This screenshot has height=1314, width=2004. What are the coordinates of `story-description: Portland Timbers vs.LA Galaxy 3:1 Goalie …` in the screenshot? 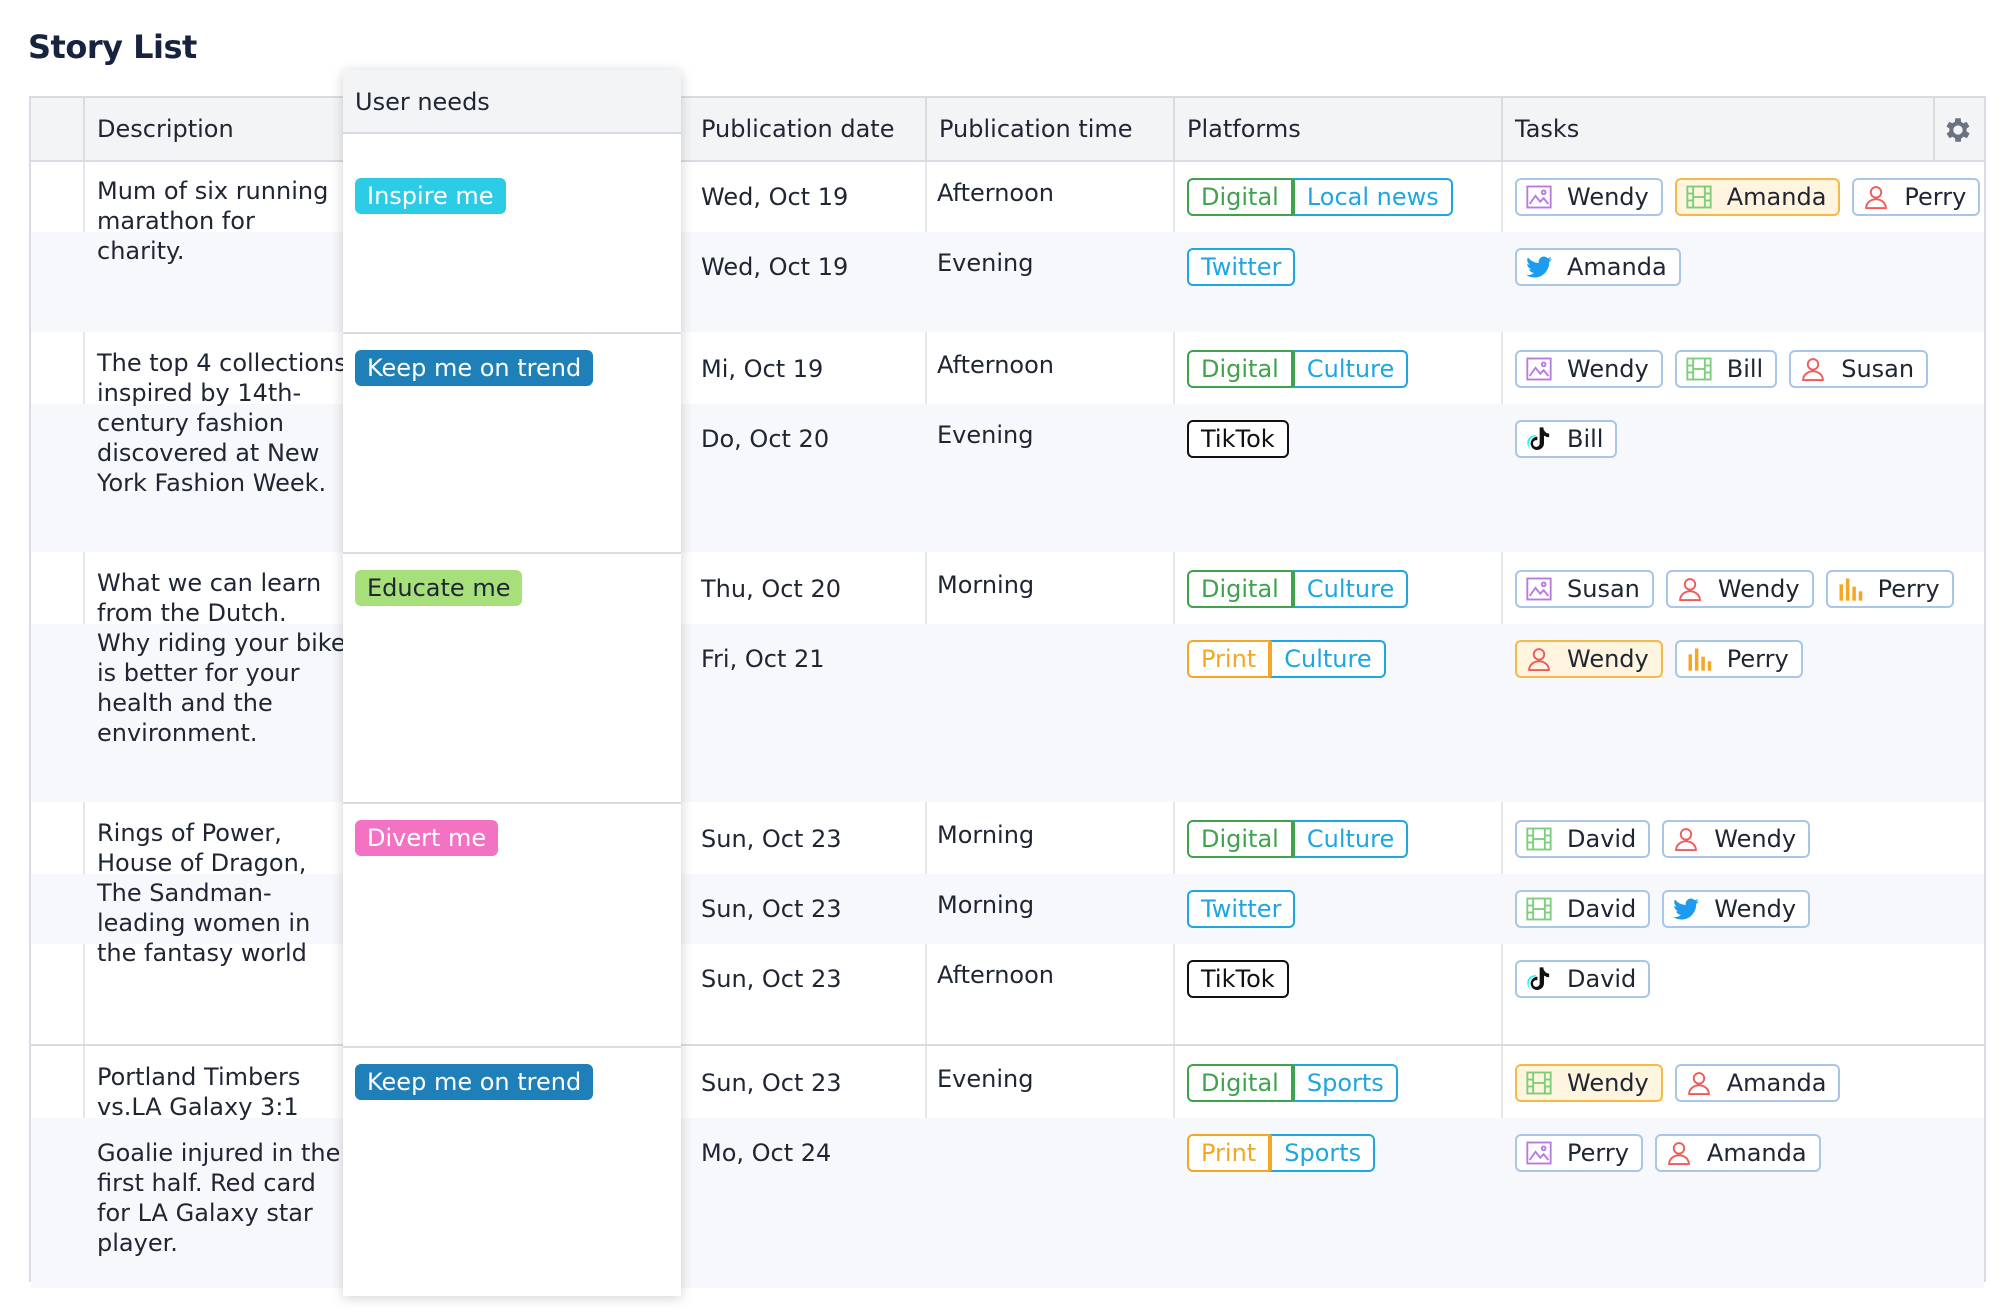 It's located at (222, 1160).